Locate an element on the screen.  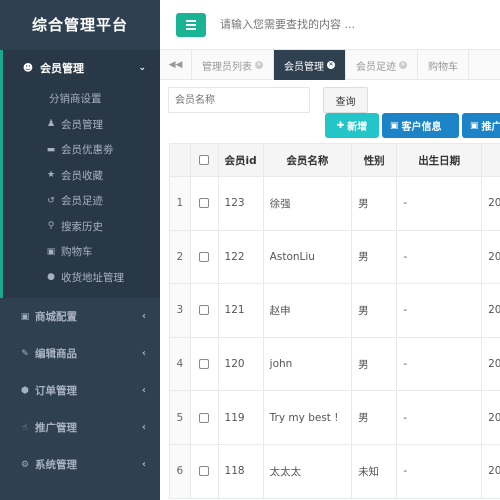
table-row: 1 123 徐强 男 - 20 is located at coordinates (334, 203).